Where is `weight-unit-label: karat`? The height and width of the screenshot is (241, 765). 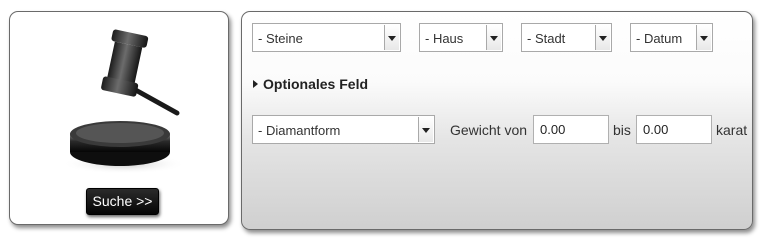
weight-unit-label: karat is located at coordinates (732, 130).